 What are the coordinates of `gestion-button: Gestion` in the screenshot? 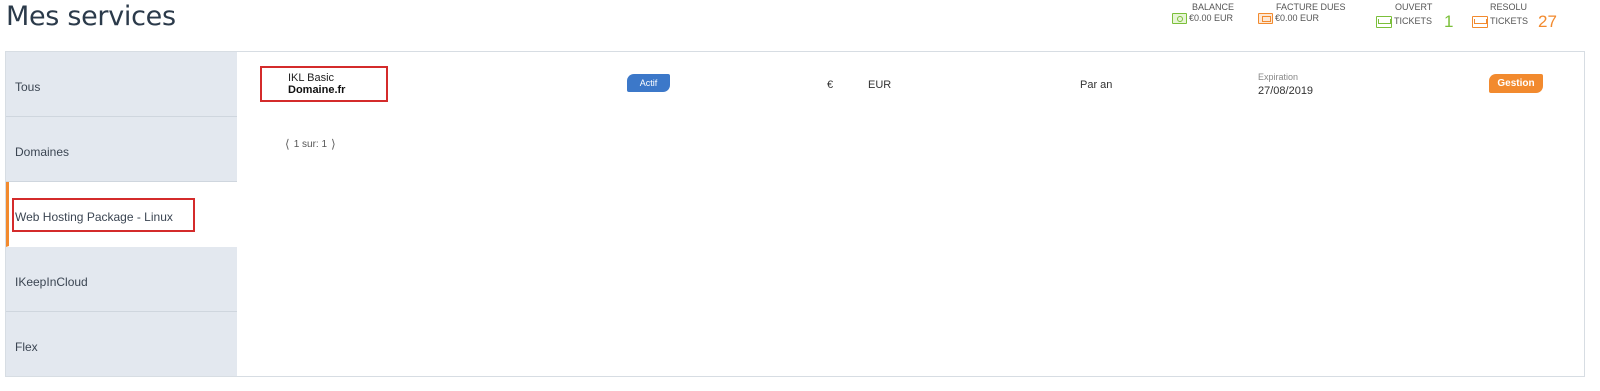 It's located at (1516, 83).